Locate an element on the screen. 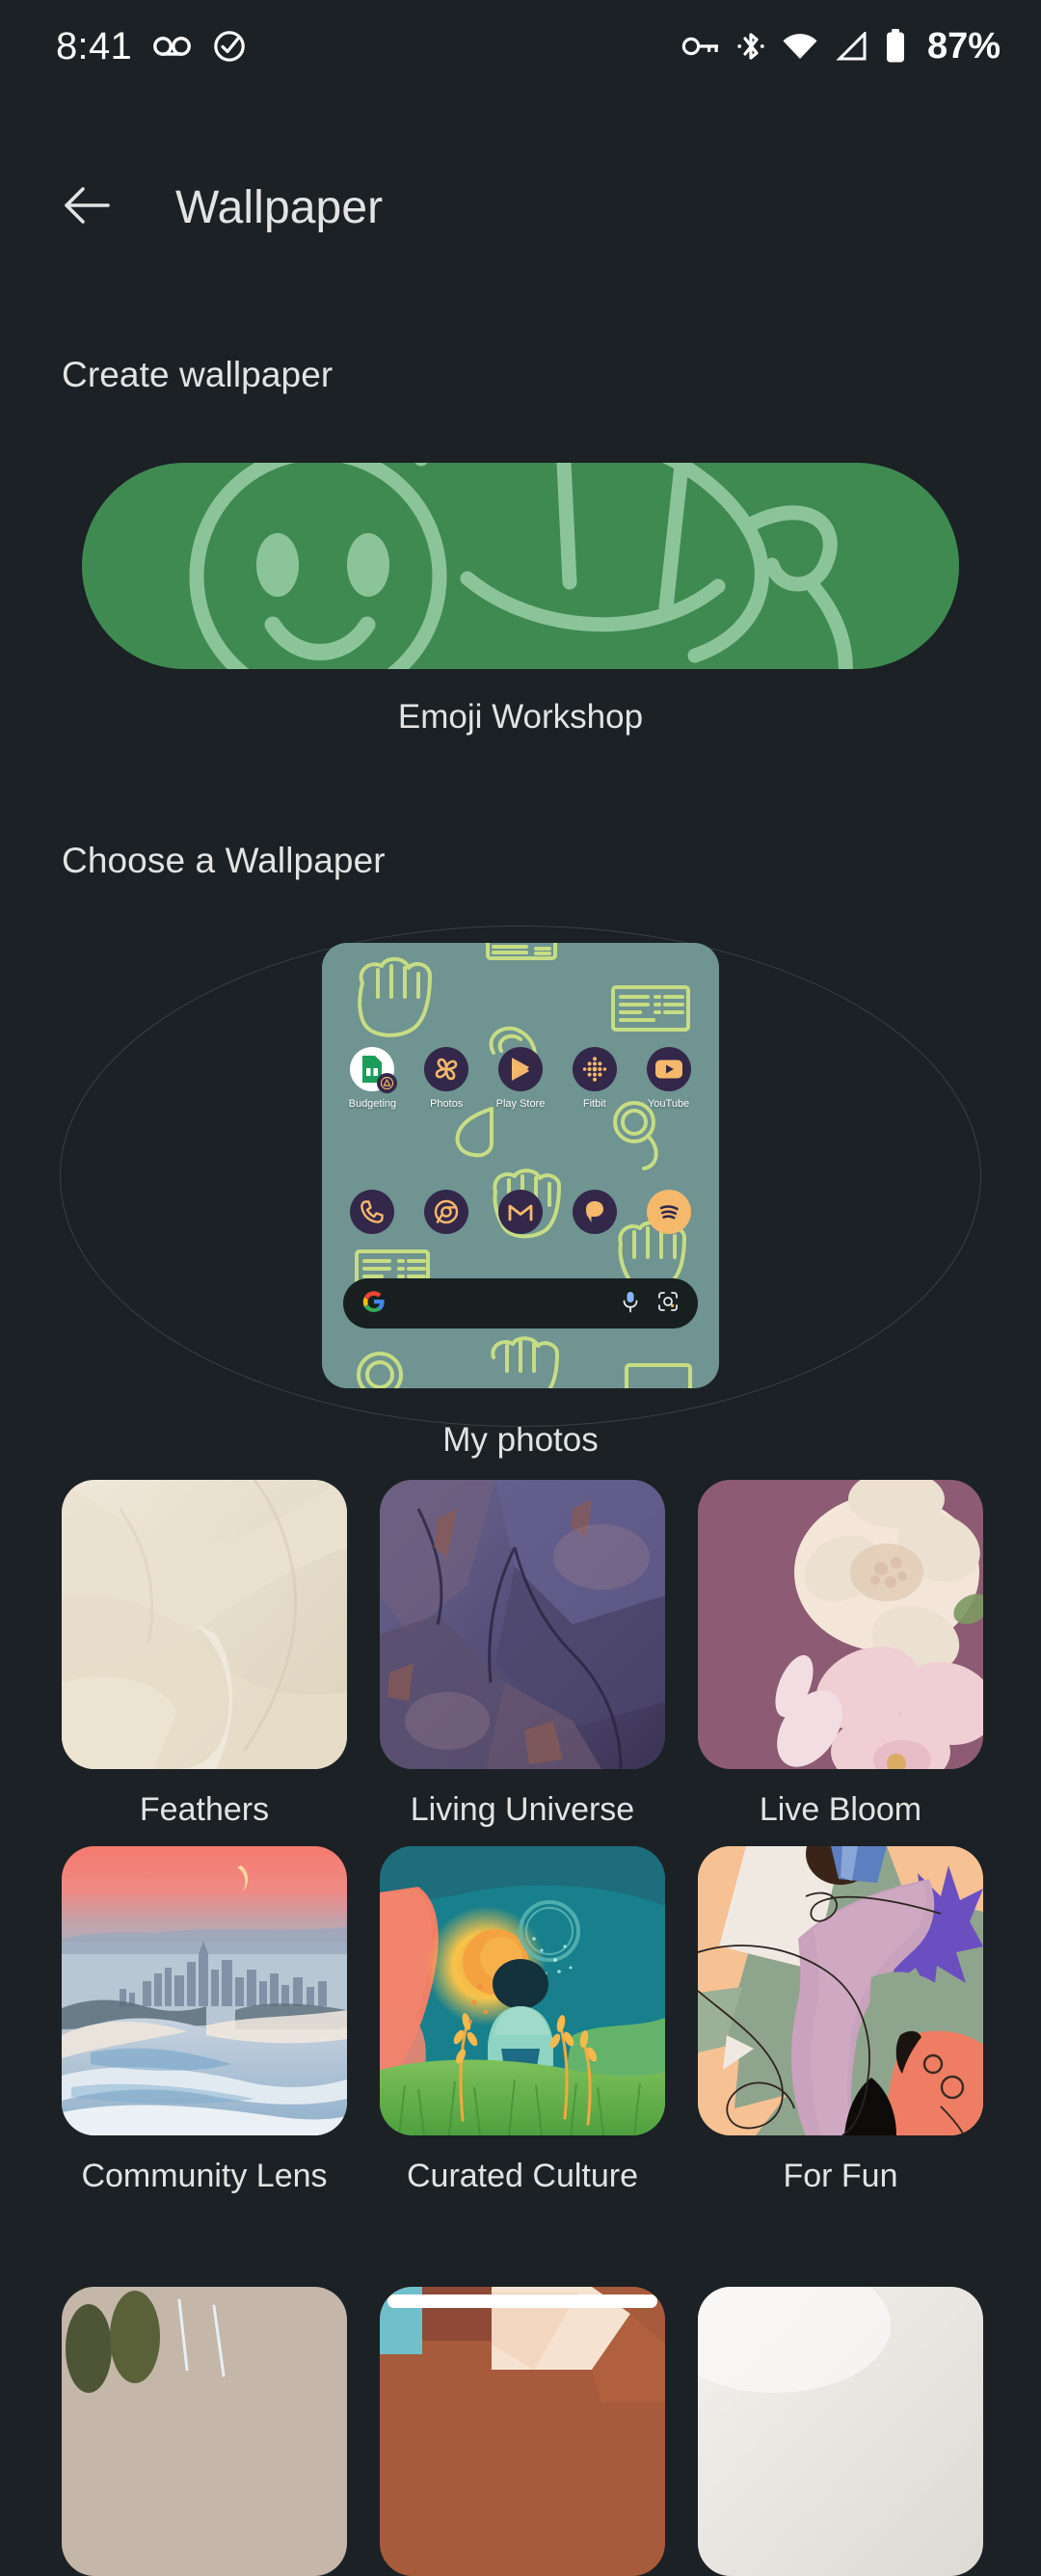 The image size is (1041, 2576). status-bar-left: 8:41 is located at coordinates (151, 47).